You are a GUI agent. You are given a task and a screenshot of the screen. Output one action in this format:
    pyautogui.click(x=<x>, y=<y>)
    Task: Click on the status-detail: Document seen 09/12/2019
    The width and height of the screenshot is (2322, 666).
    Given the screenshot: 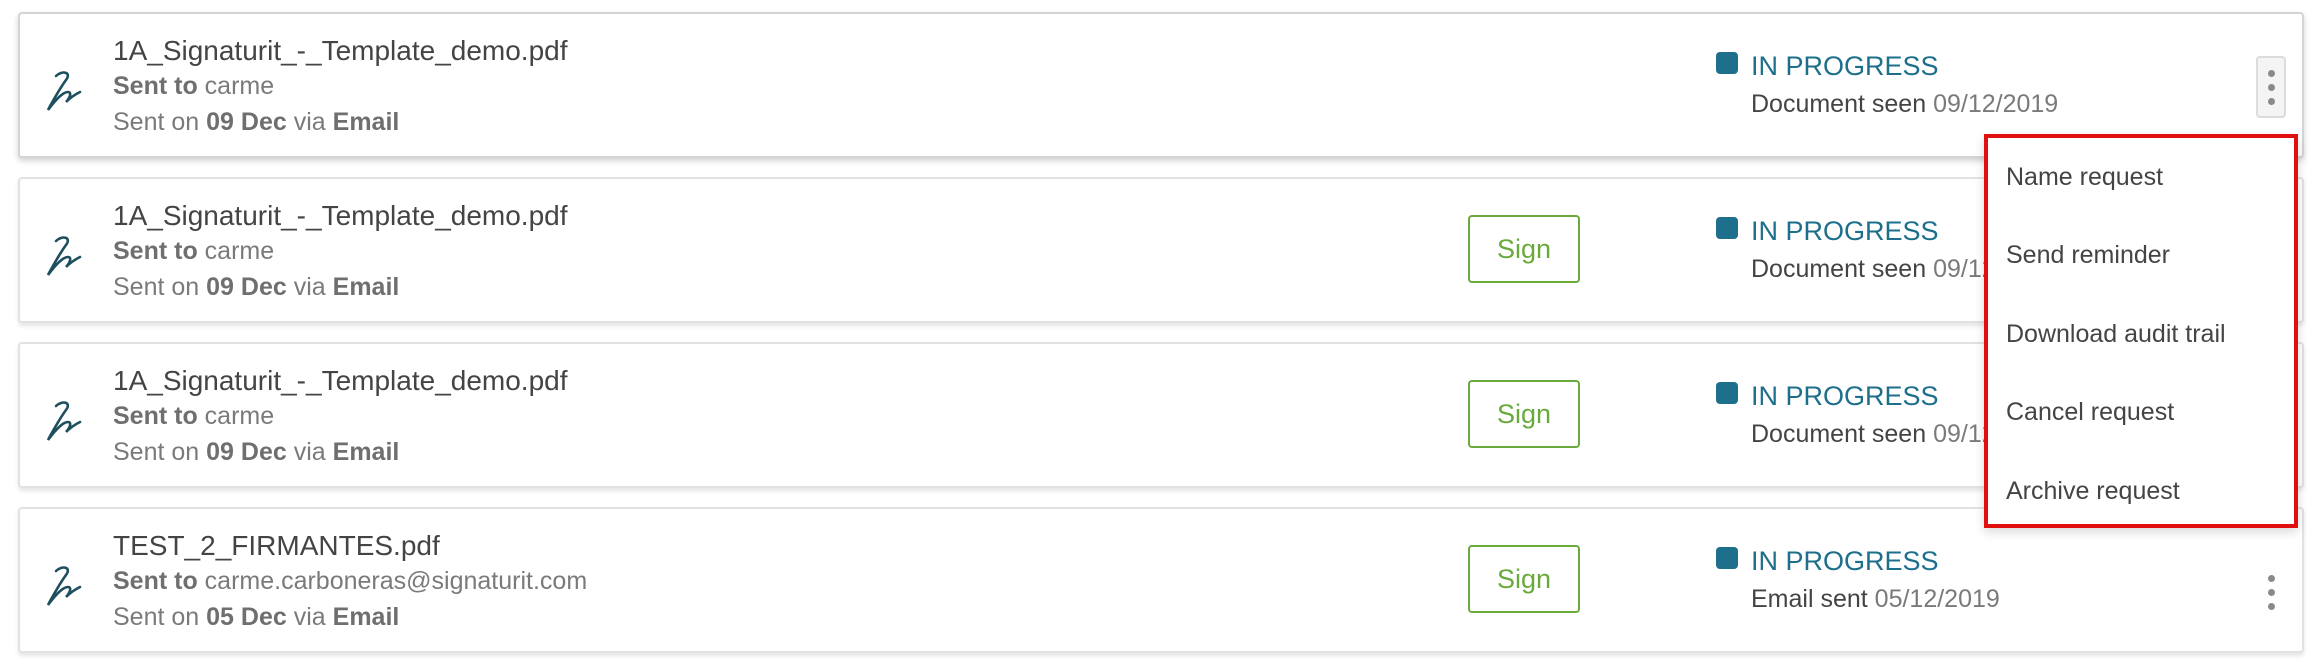 What is the action you would take?
    pyautogui.click(x=1904, y=104)
    